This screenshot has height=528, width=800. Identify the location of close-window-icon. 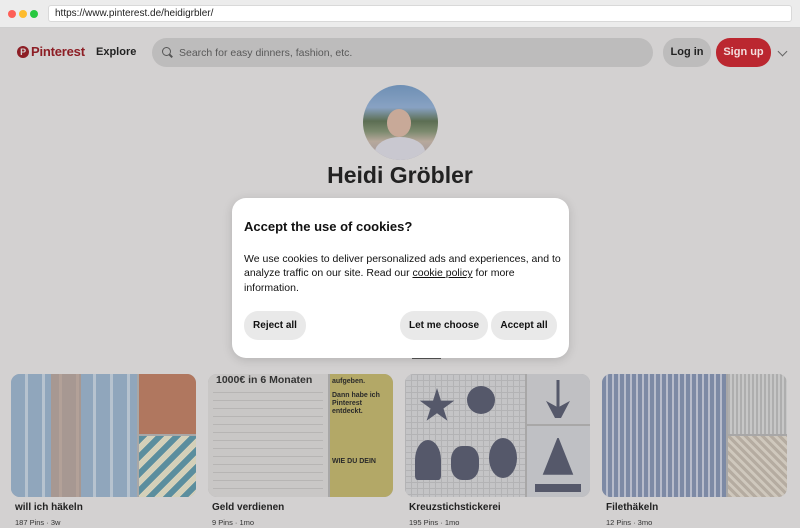
(12, 14).